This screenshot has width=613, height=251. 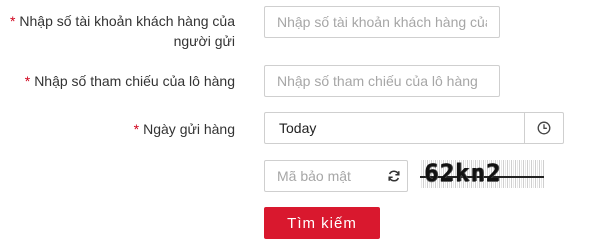 I want to click on ship-date-button, so click(x=543, y=128).